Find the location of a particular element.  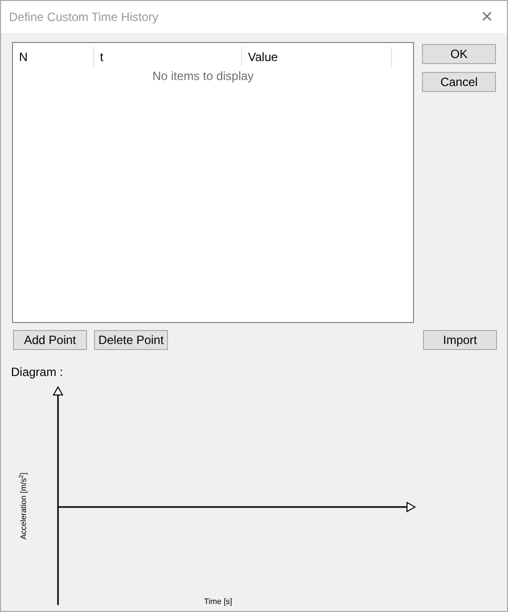

ok-button: OK is located at coordinates (459, 54).